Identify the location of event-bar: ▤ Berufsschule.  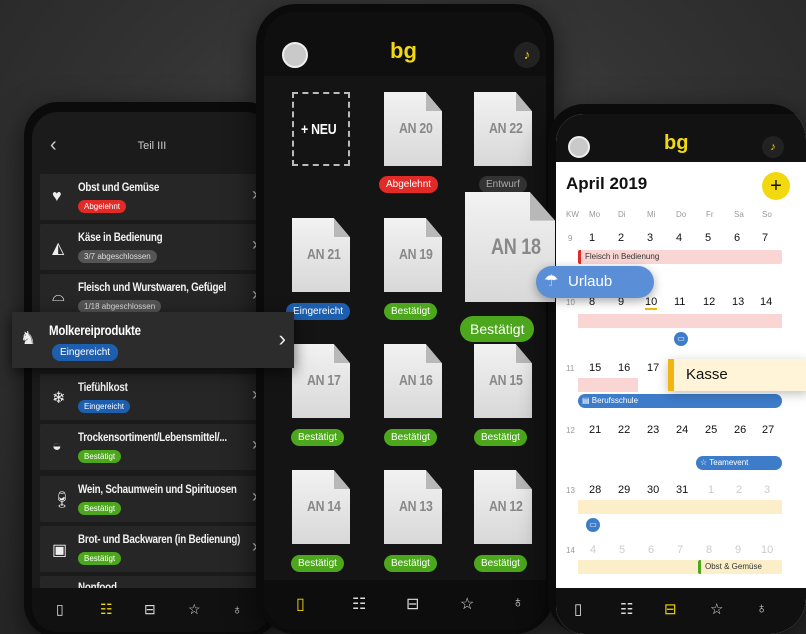
(680, 401).